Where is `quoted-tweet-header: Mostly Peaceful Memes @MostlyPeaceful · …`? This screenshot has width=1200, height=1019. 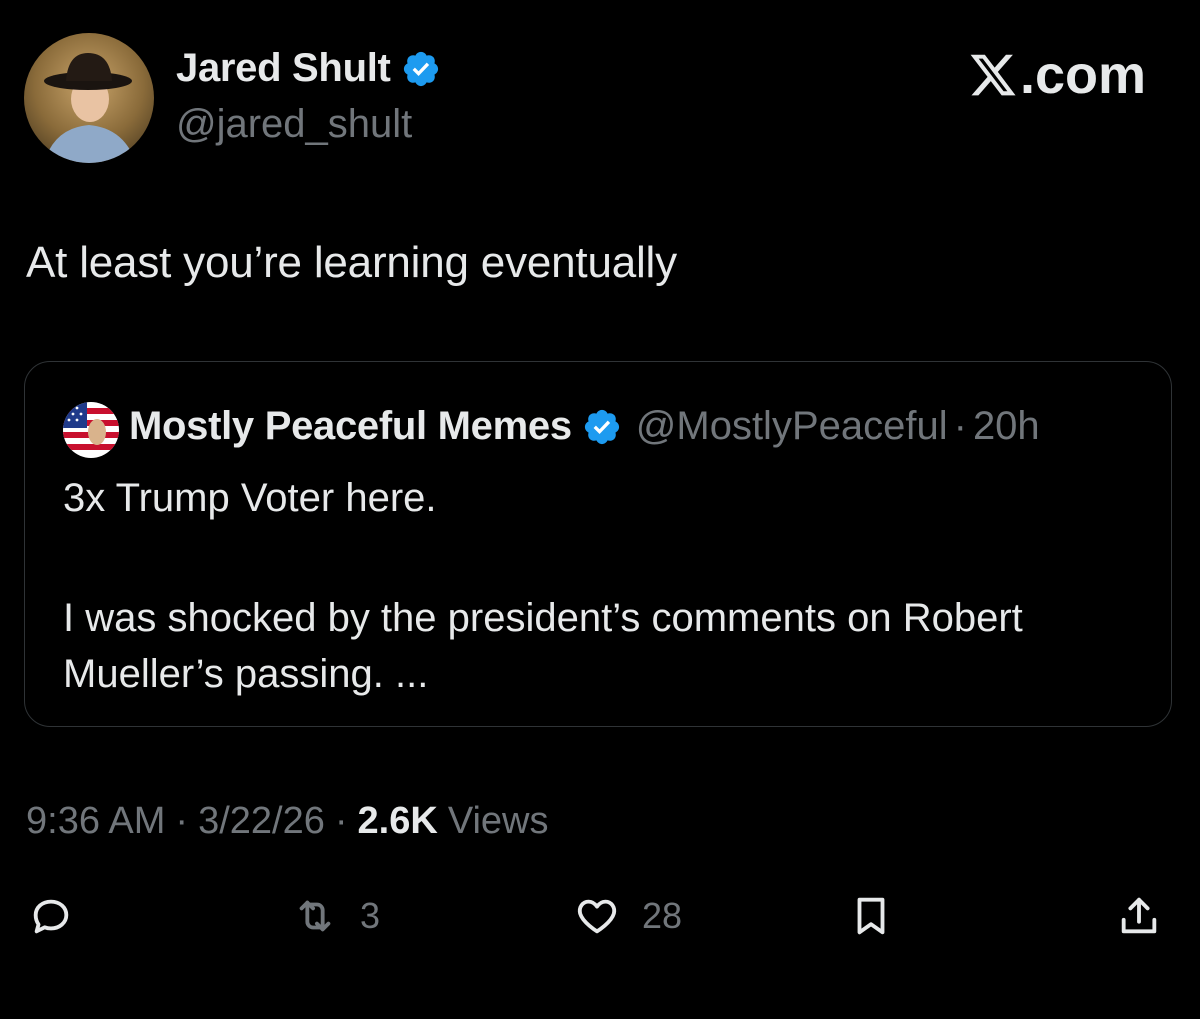
quoted-tweet-header: Mostly Peaceful Memes @MostlyPeaceful · … is located at coordinates (584, 426).